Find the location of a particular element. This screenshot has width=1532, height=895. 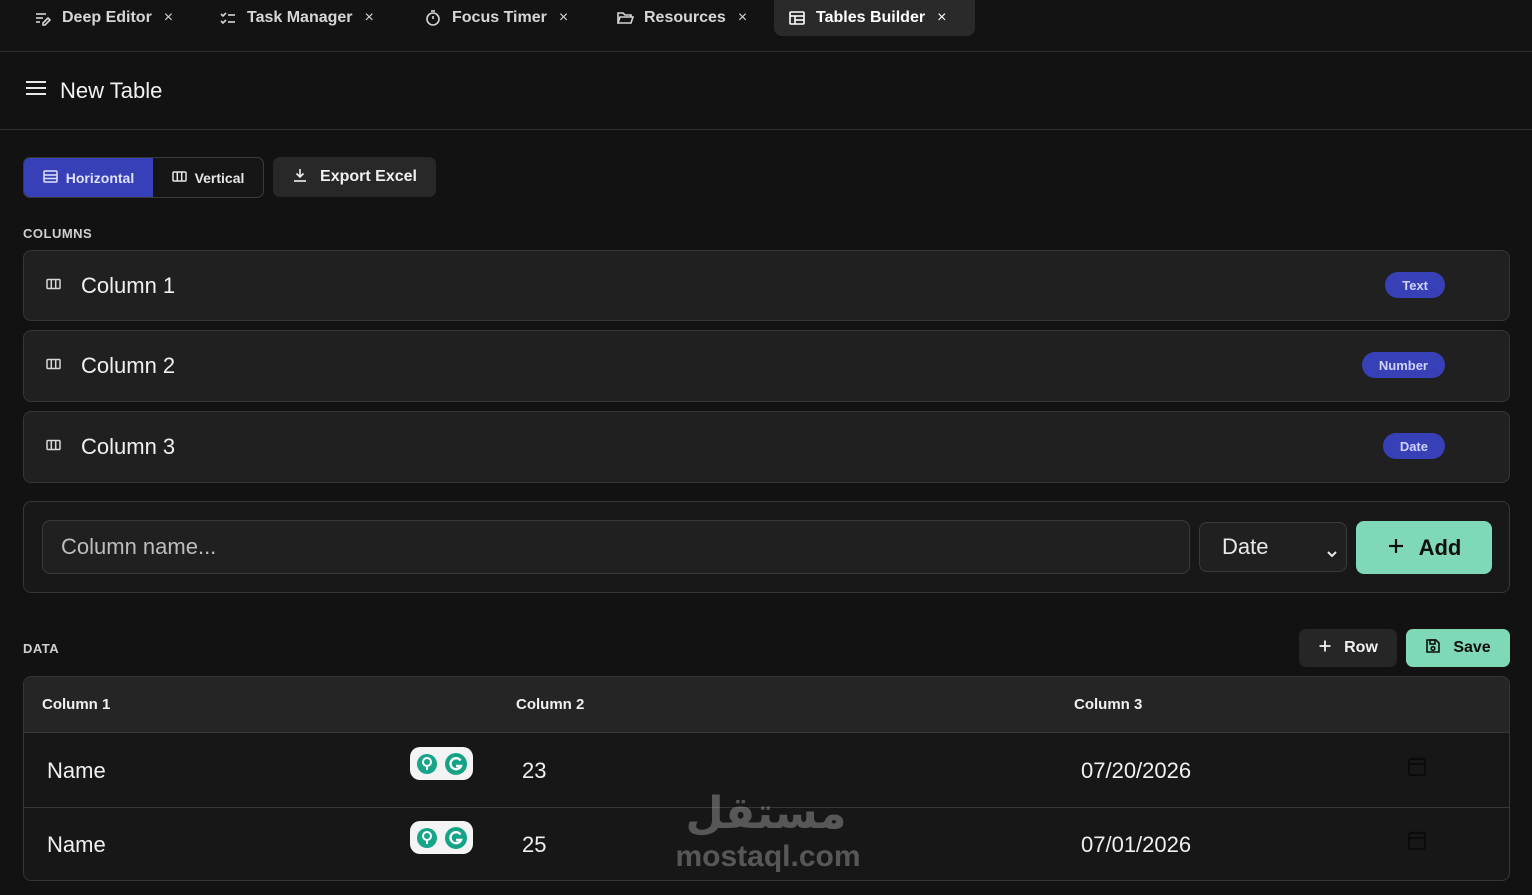

data-section-label: DATA is located at coordinates (41, 648).